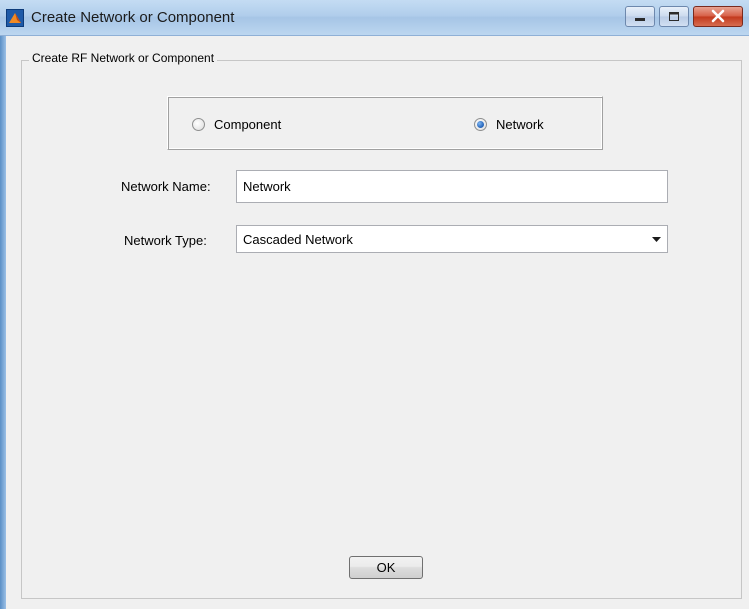  I want to click on close-icon, so click(718, 16).